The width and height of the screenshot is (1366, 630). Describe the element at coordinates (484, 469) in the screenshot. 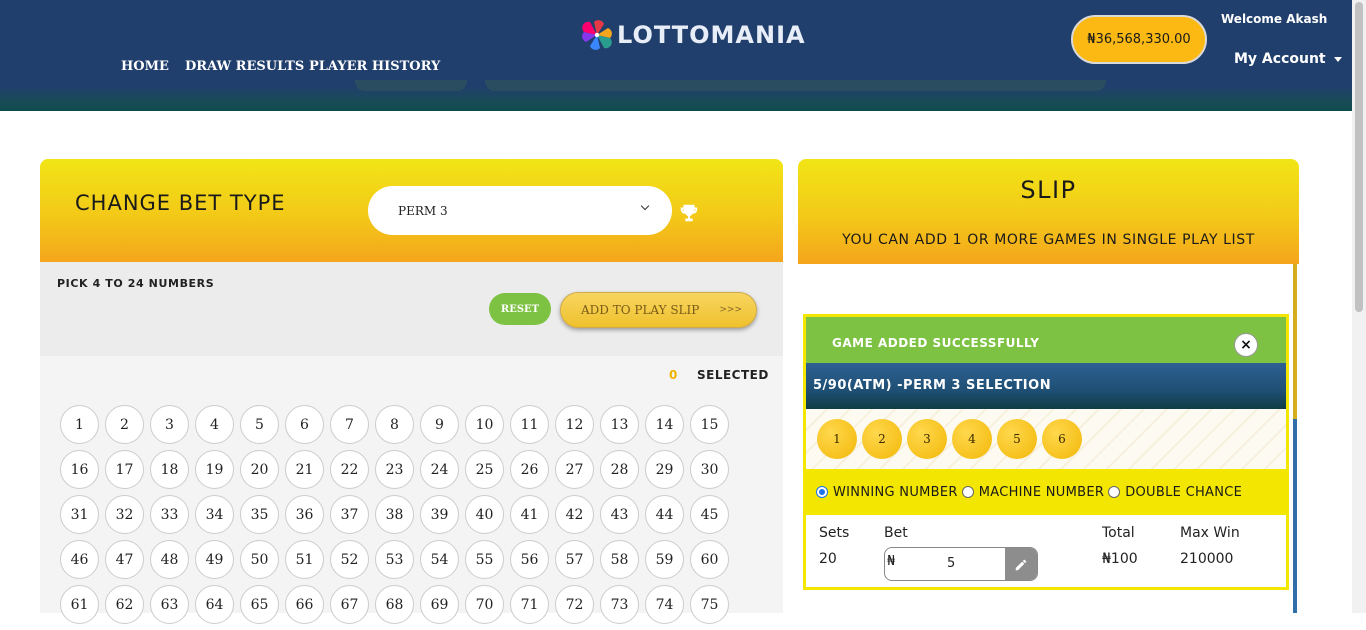

I see `number-ball: 25` at that location.